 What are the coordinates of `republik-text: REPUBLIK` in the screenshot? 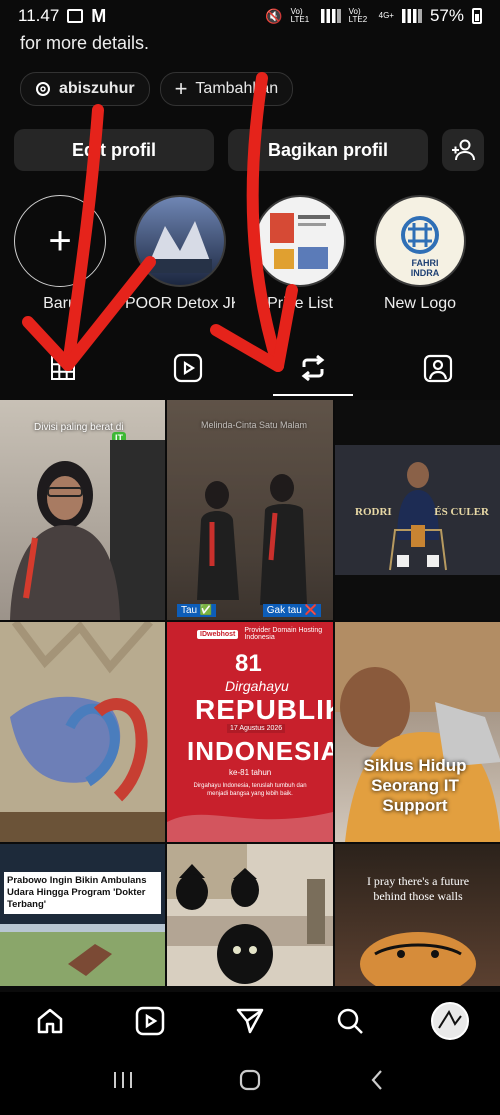 It's located at (264, 709).